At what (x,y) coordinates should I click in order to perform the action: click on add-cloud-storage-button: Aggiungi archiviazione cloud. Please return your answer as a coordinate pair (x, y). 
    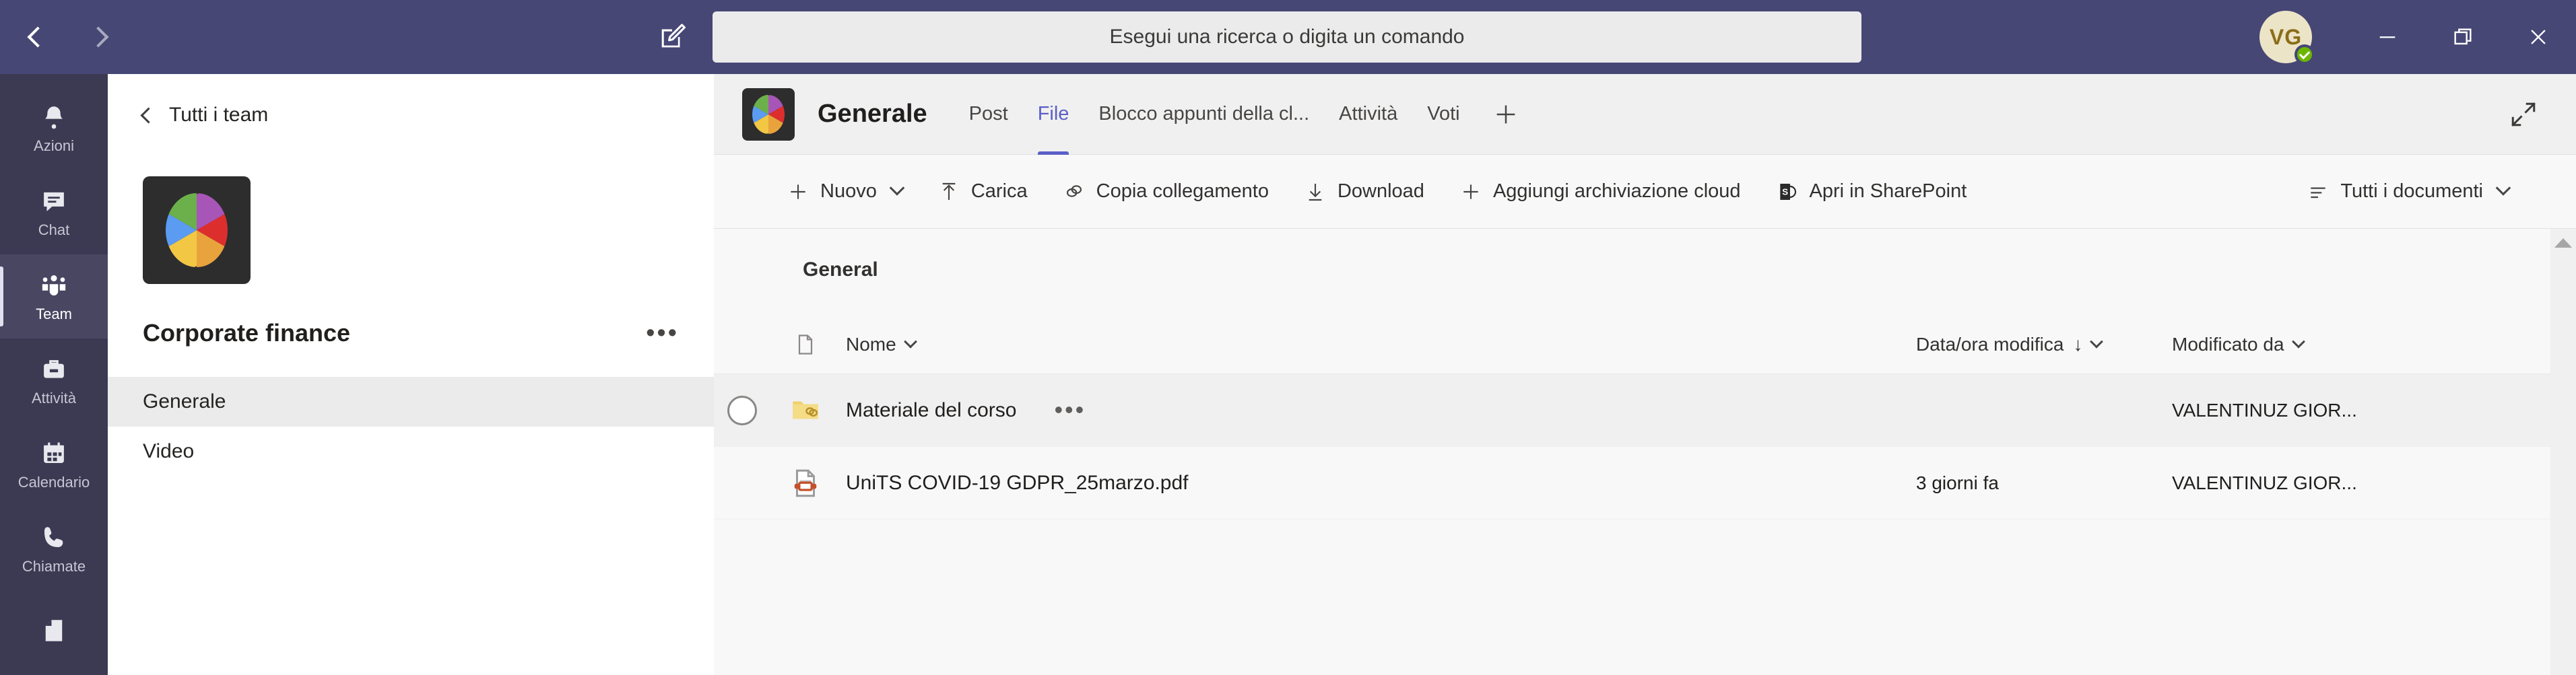
    Looking at the image, I should click on (1600, 191).